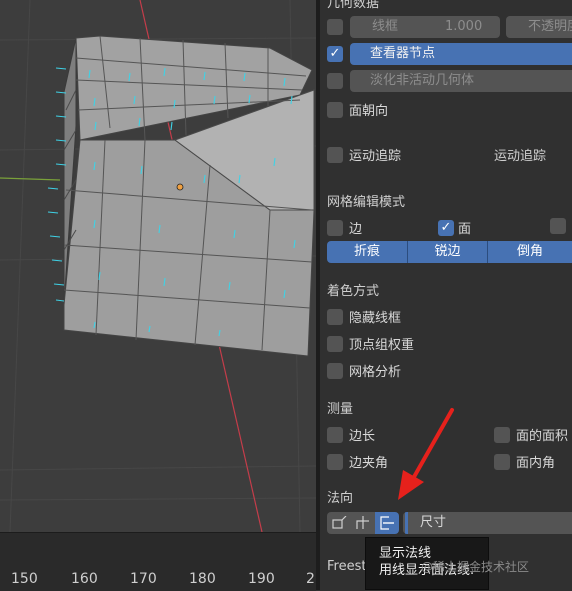 This screenshot has height=591, width=572. I want to click on motion-tracking-toggle: 运动追踪, so click(364, 154).